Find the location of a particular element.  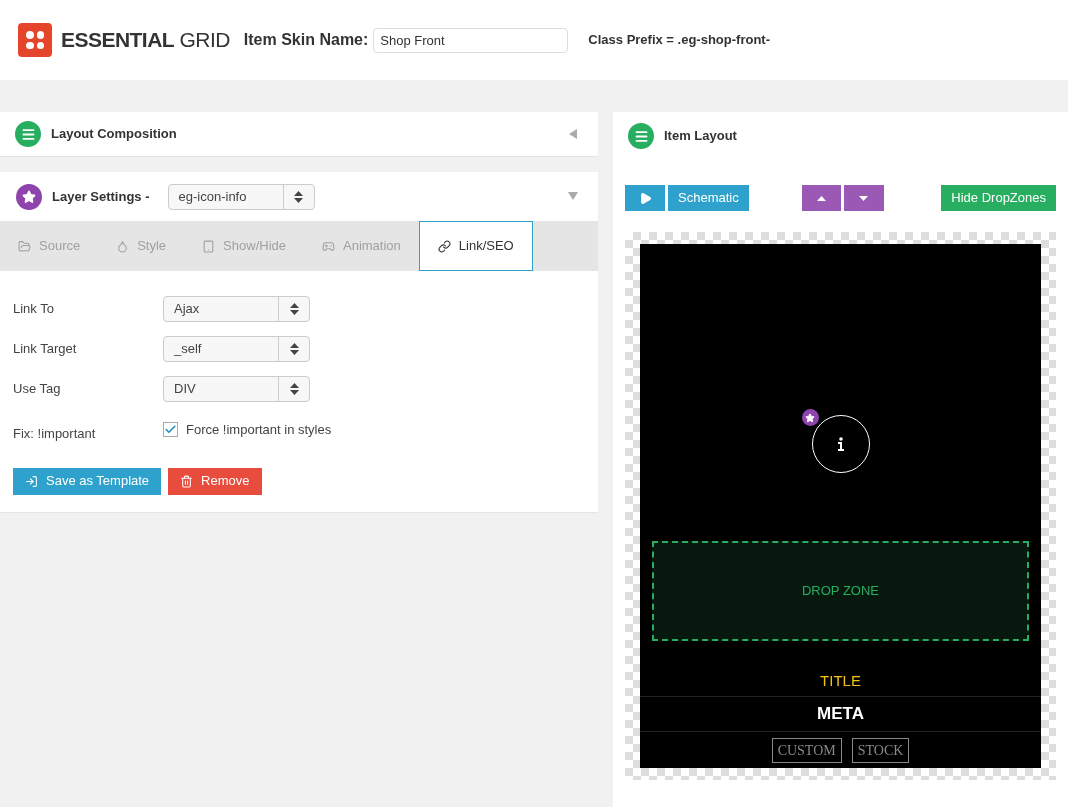

tag-label: STOCK is located at coordinates (880, 750).